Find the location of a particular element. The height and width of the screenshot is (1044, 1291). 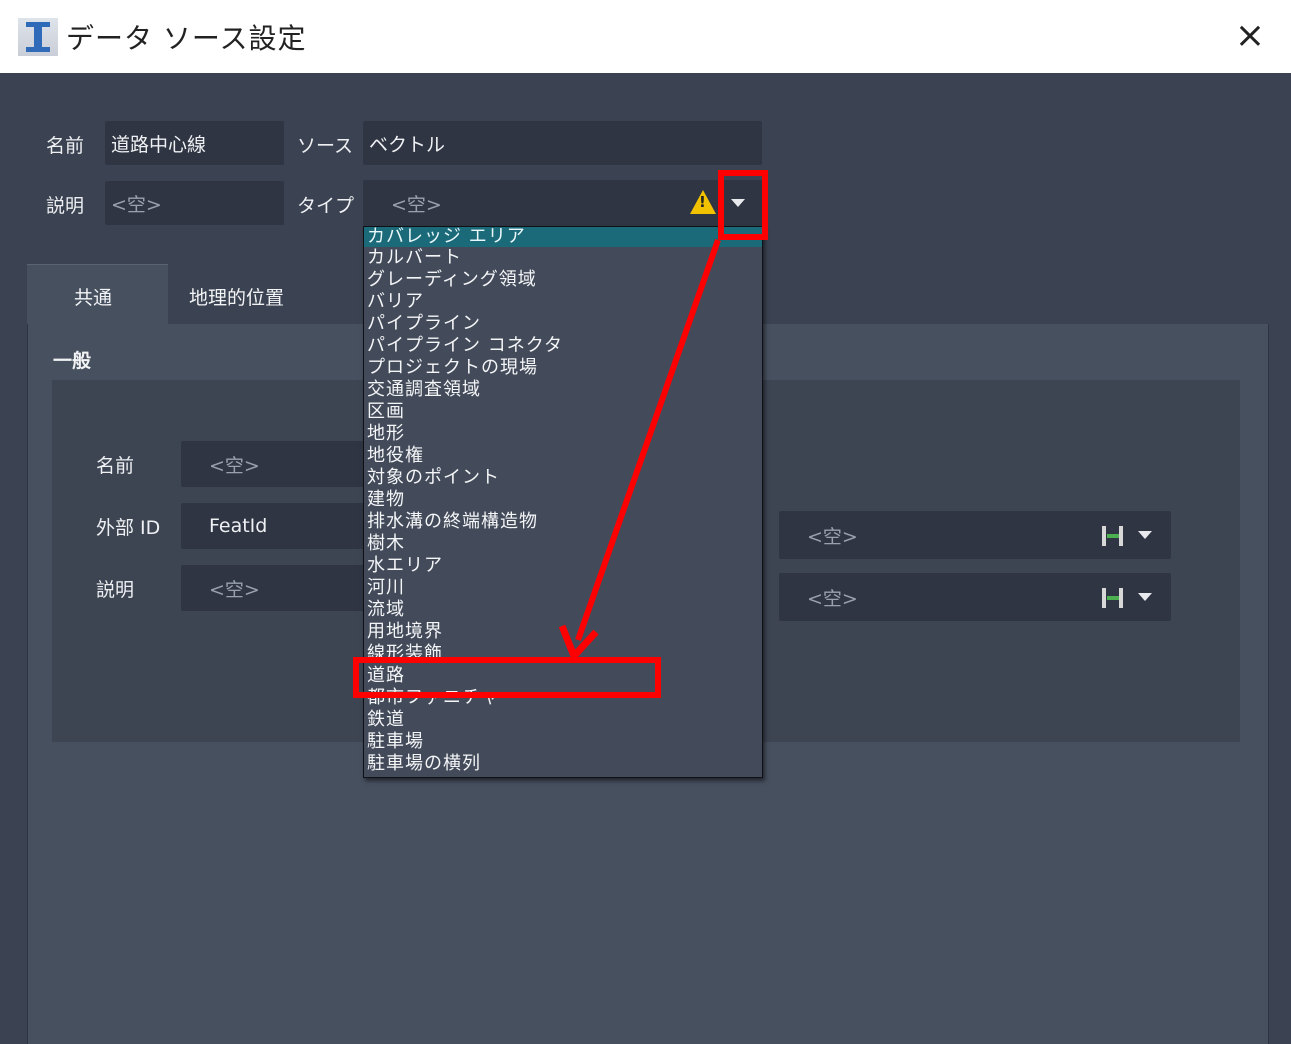

annotation-box-road-item is located at coordinates (507, 677).